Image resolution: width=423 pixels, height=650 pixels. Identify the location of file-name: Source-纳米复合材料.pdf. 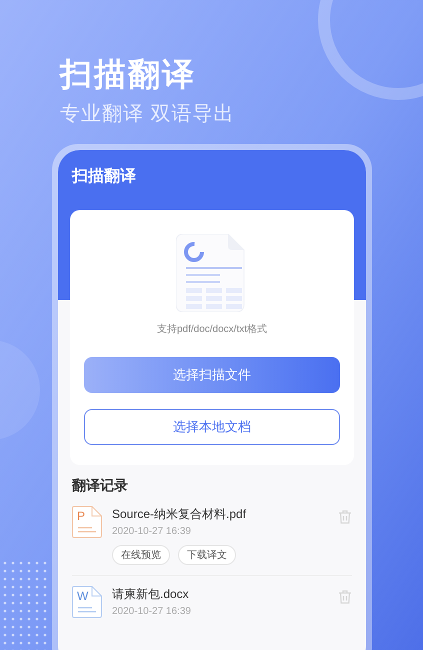
(220, 514).